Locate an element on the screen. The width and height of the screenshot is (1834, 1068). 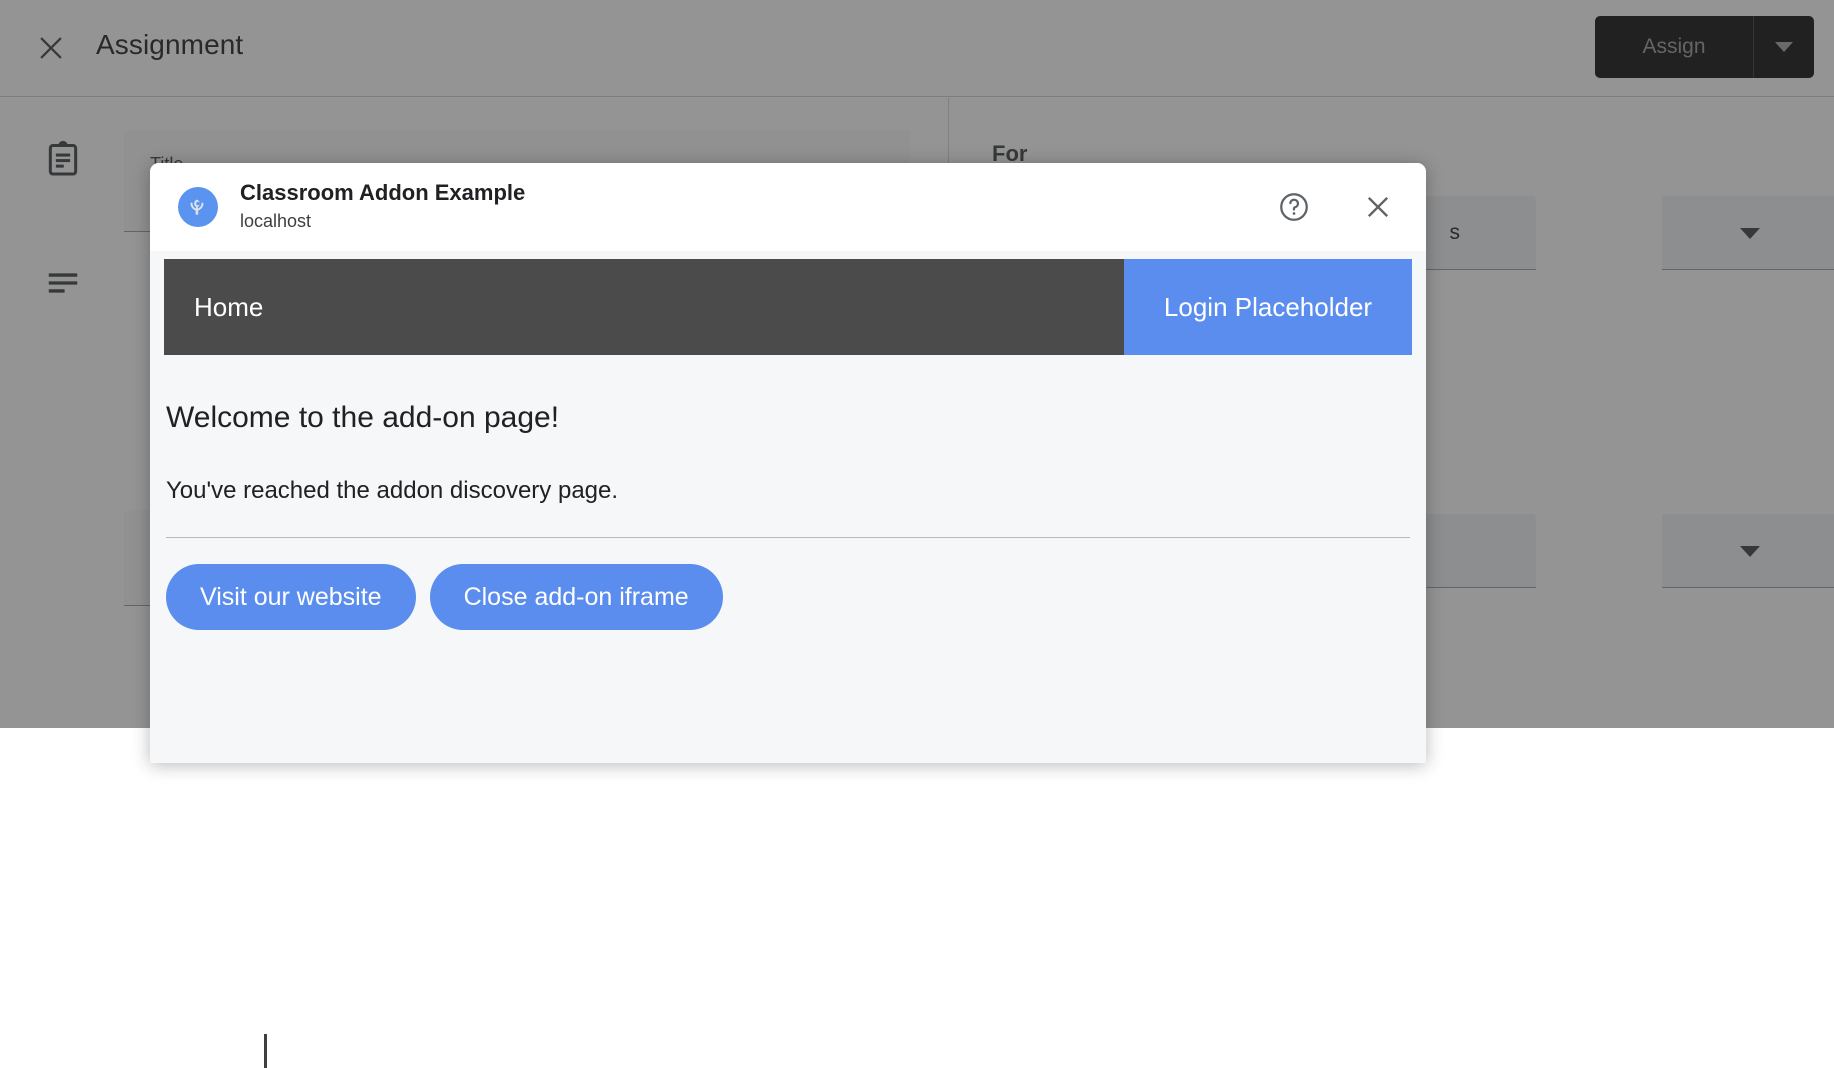
addon-site-nav: Home Login Placeholder is located at coordinates (788, 307).